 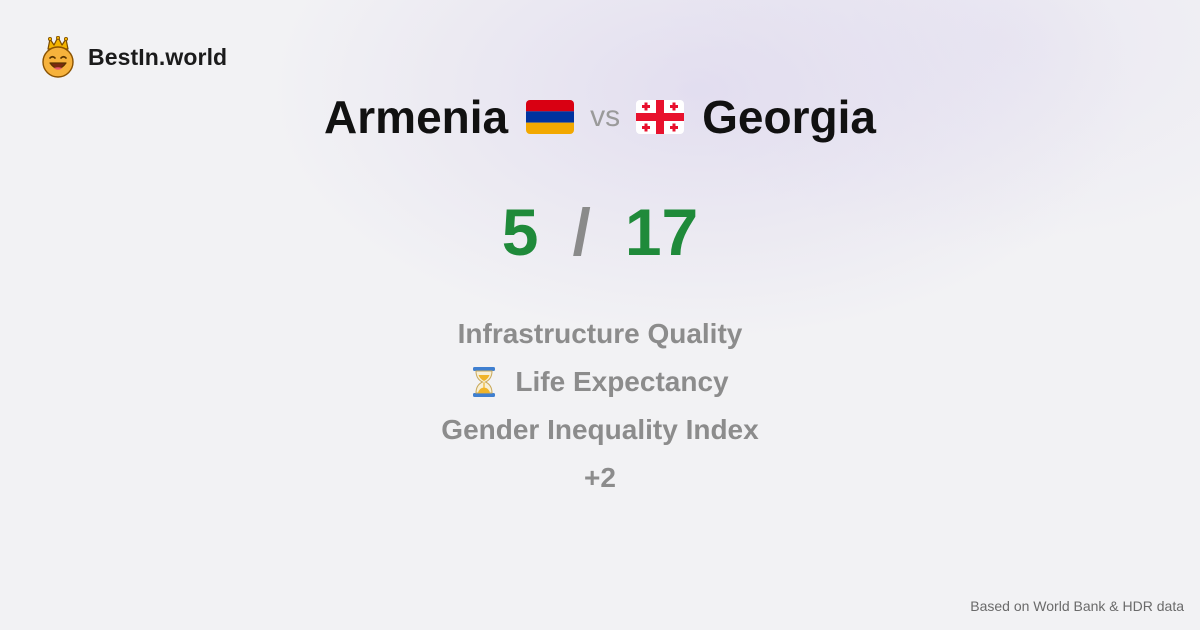 What do you see at coordinates (661, 232) in the screenshot?
I see `right-score: 17` at bounding box center [661, 232].